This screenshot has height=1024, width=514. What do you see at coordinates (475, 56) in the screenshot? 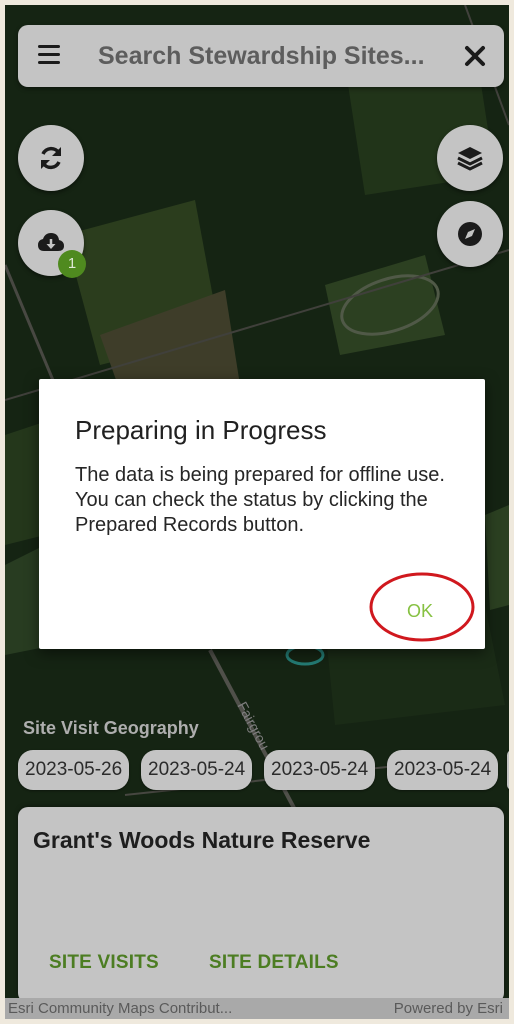
I see `close-icon` at bounding box center [475, 56].